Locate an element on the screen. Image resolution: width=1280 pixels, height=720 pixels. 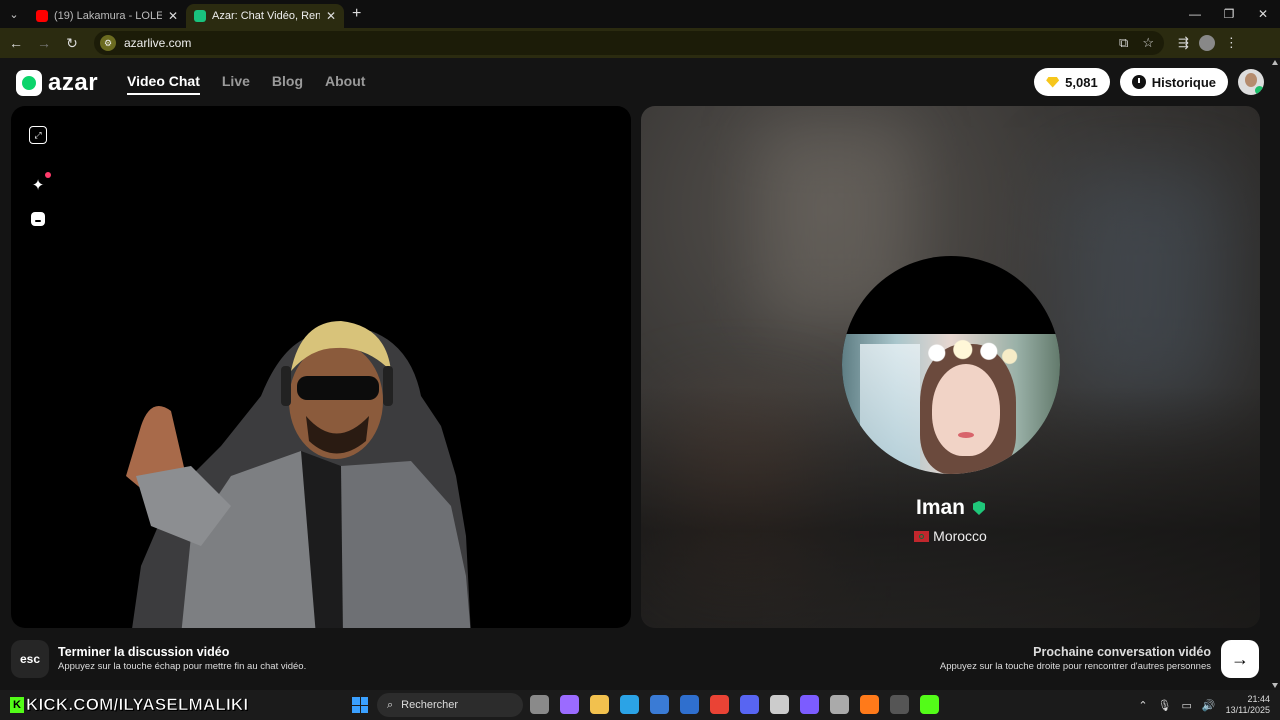
search-placeholder: Rechercher is located at coordinates (430, 705).